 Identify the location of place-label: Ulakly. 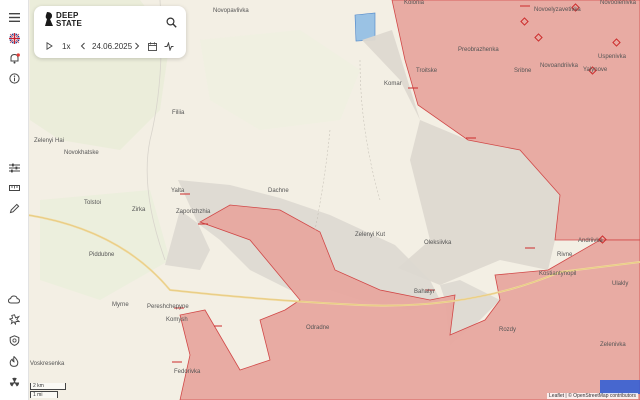
(620, 284).